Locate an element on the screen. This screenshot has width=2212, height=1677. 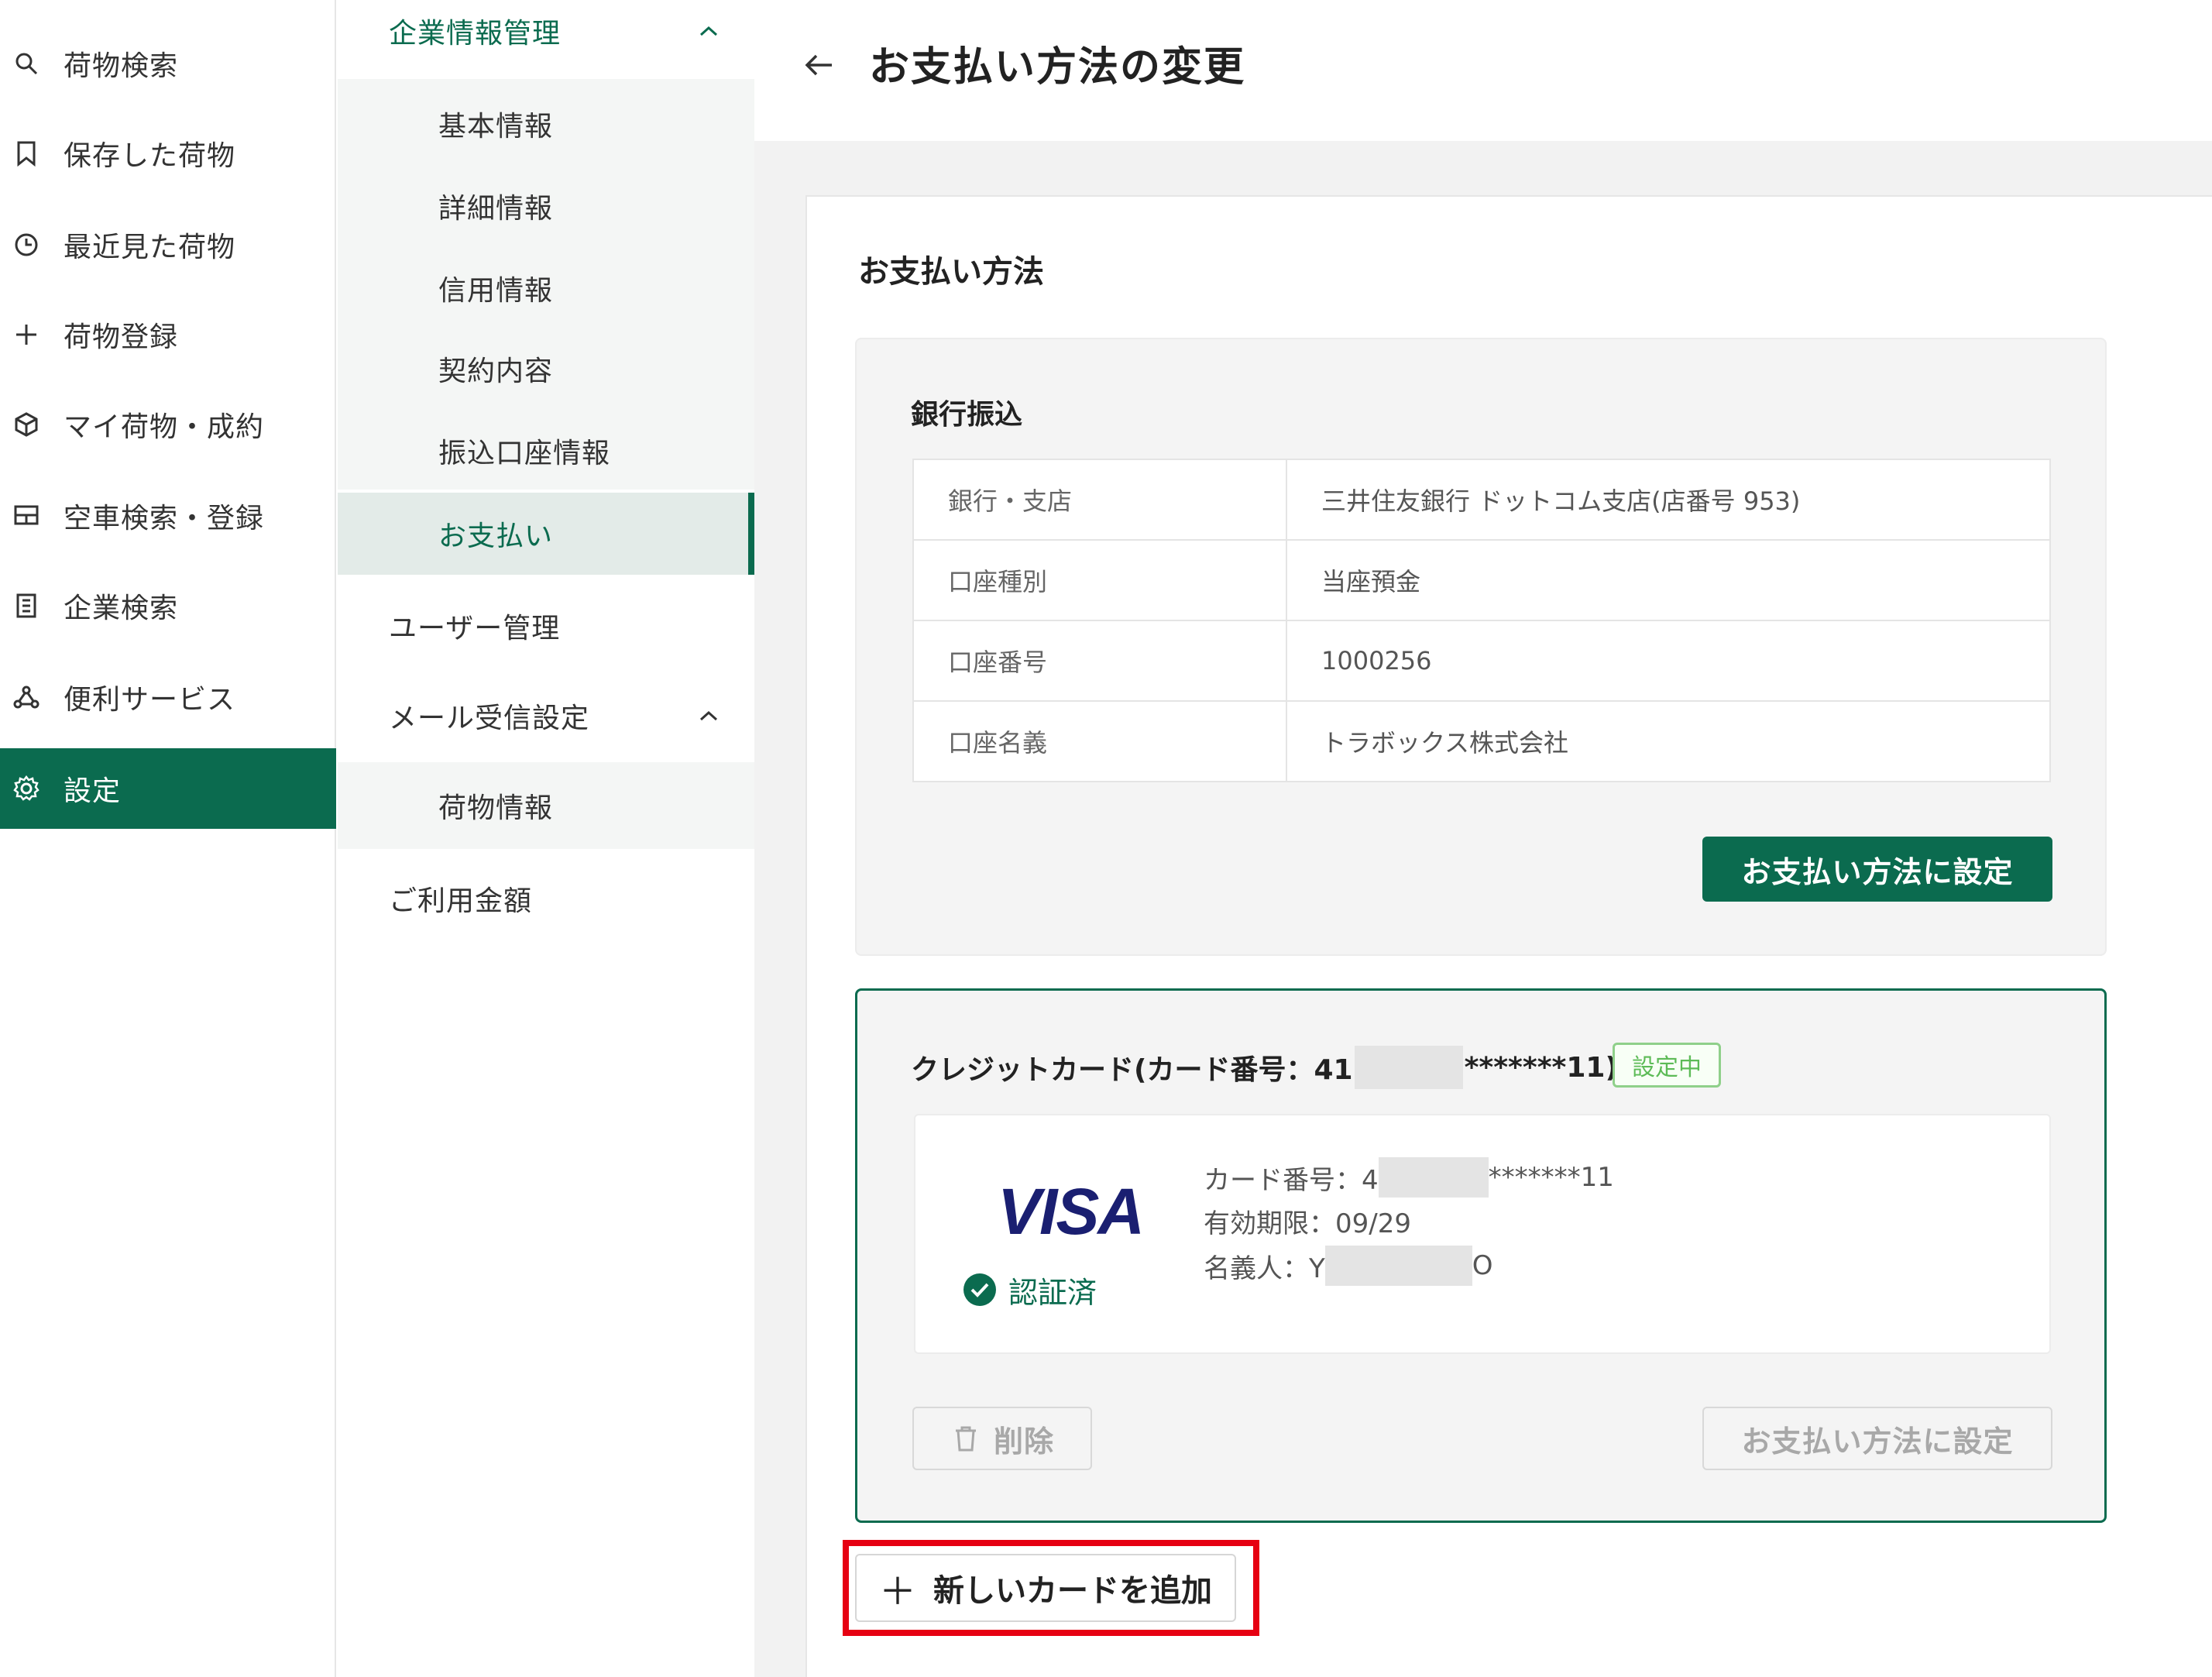
visa-logo: VISA is located at coordinates (1071, 1211).